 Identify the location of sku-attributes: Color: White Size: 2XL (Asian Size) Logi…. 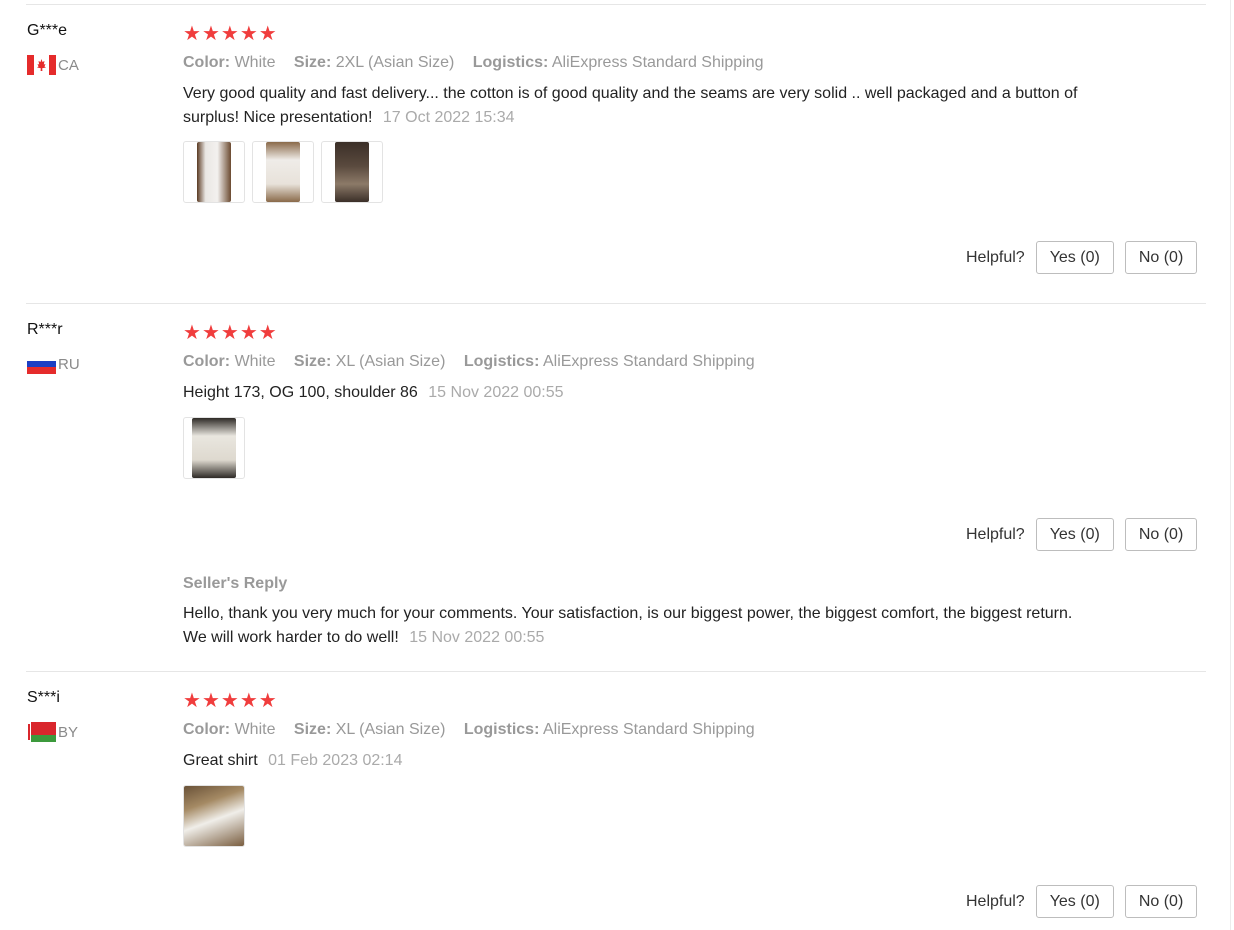
(480, 63).